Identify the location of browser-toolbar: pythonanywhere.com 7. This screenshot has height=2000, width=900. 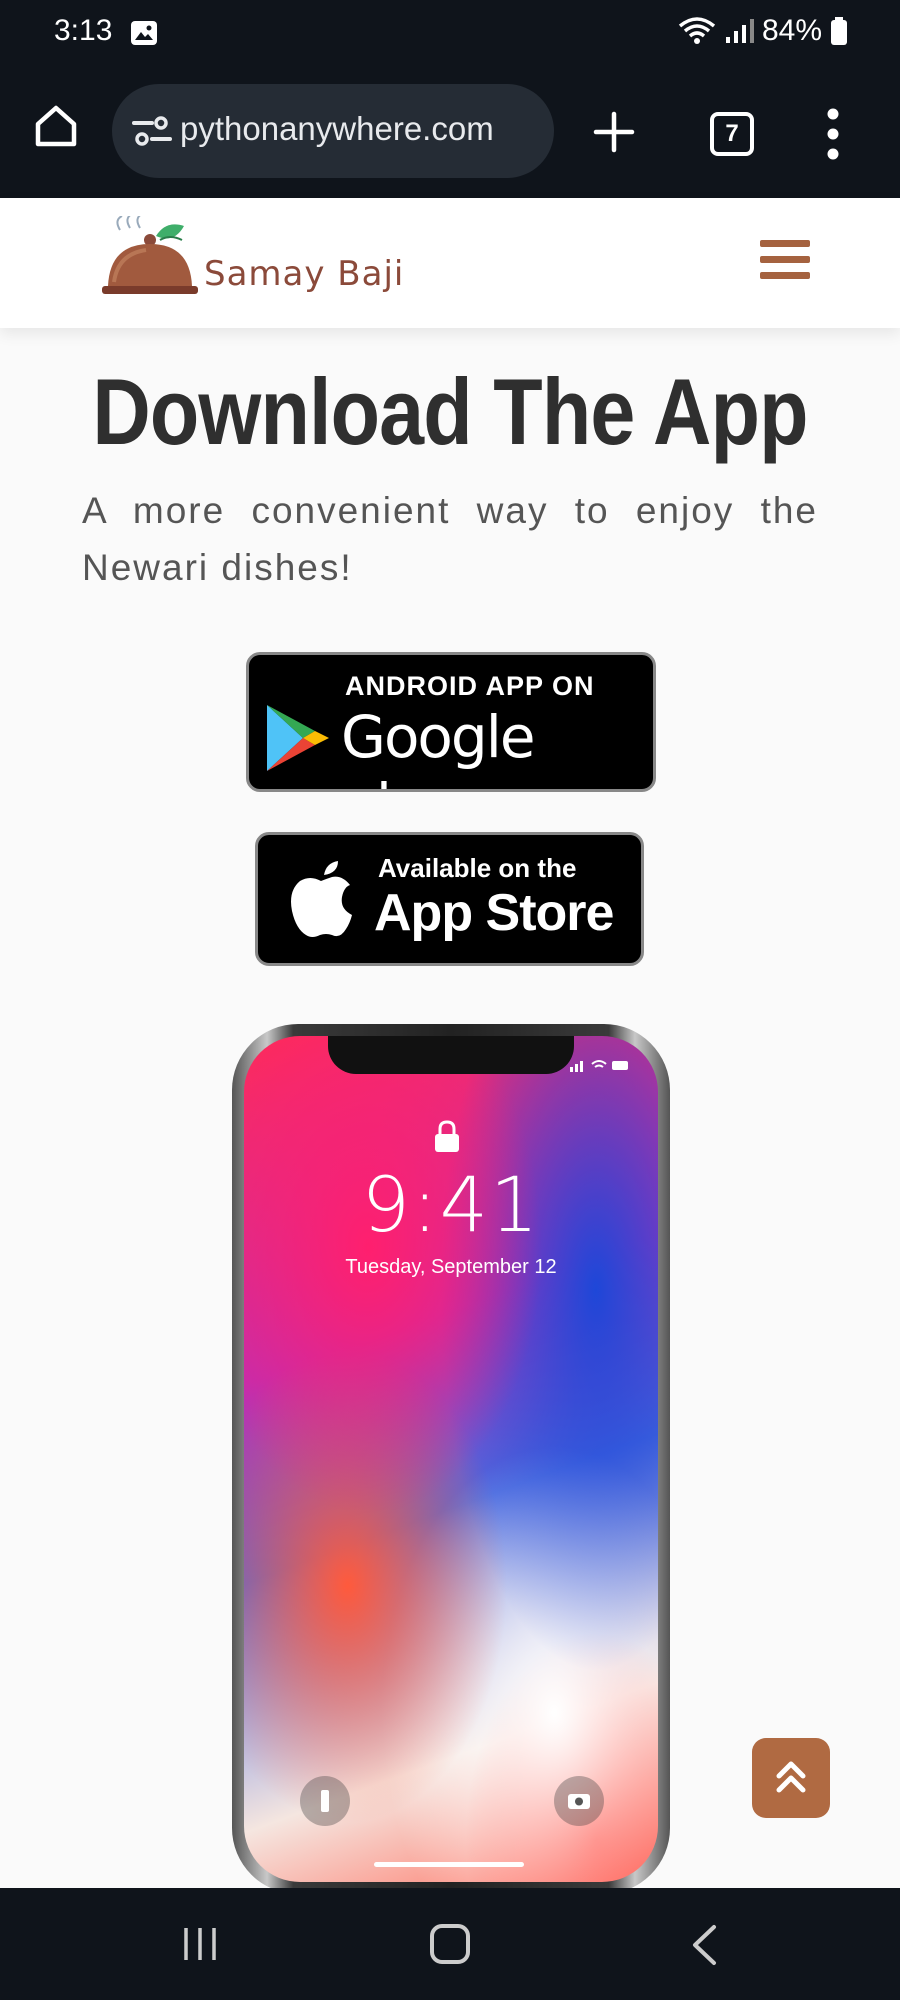
(450, 133).